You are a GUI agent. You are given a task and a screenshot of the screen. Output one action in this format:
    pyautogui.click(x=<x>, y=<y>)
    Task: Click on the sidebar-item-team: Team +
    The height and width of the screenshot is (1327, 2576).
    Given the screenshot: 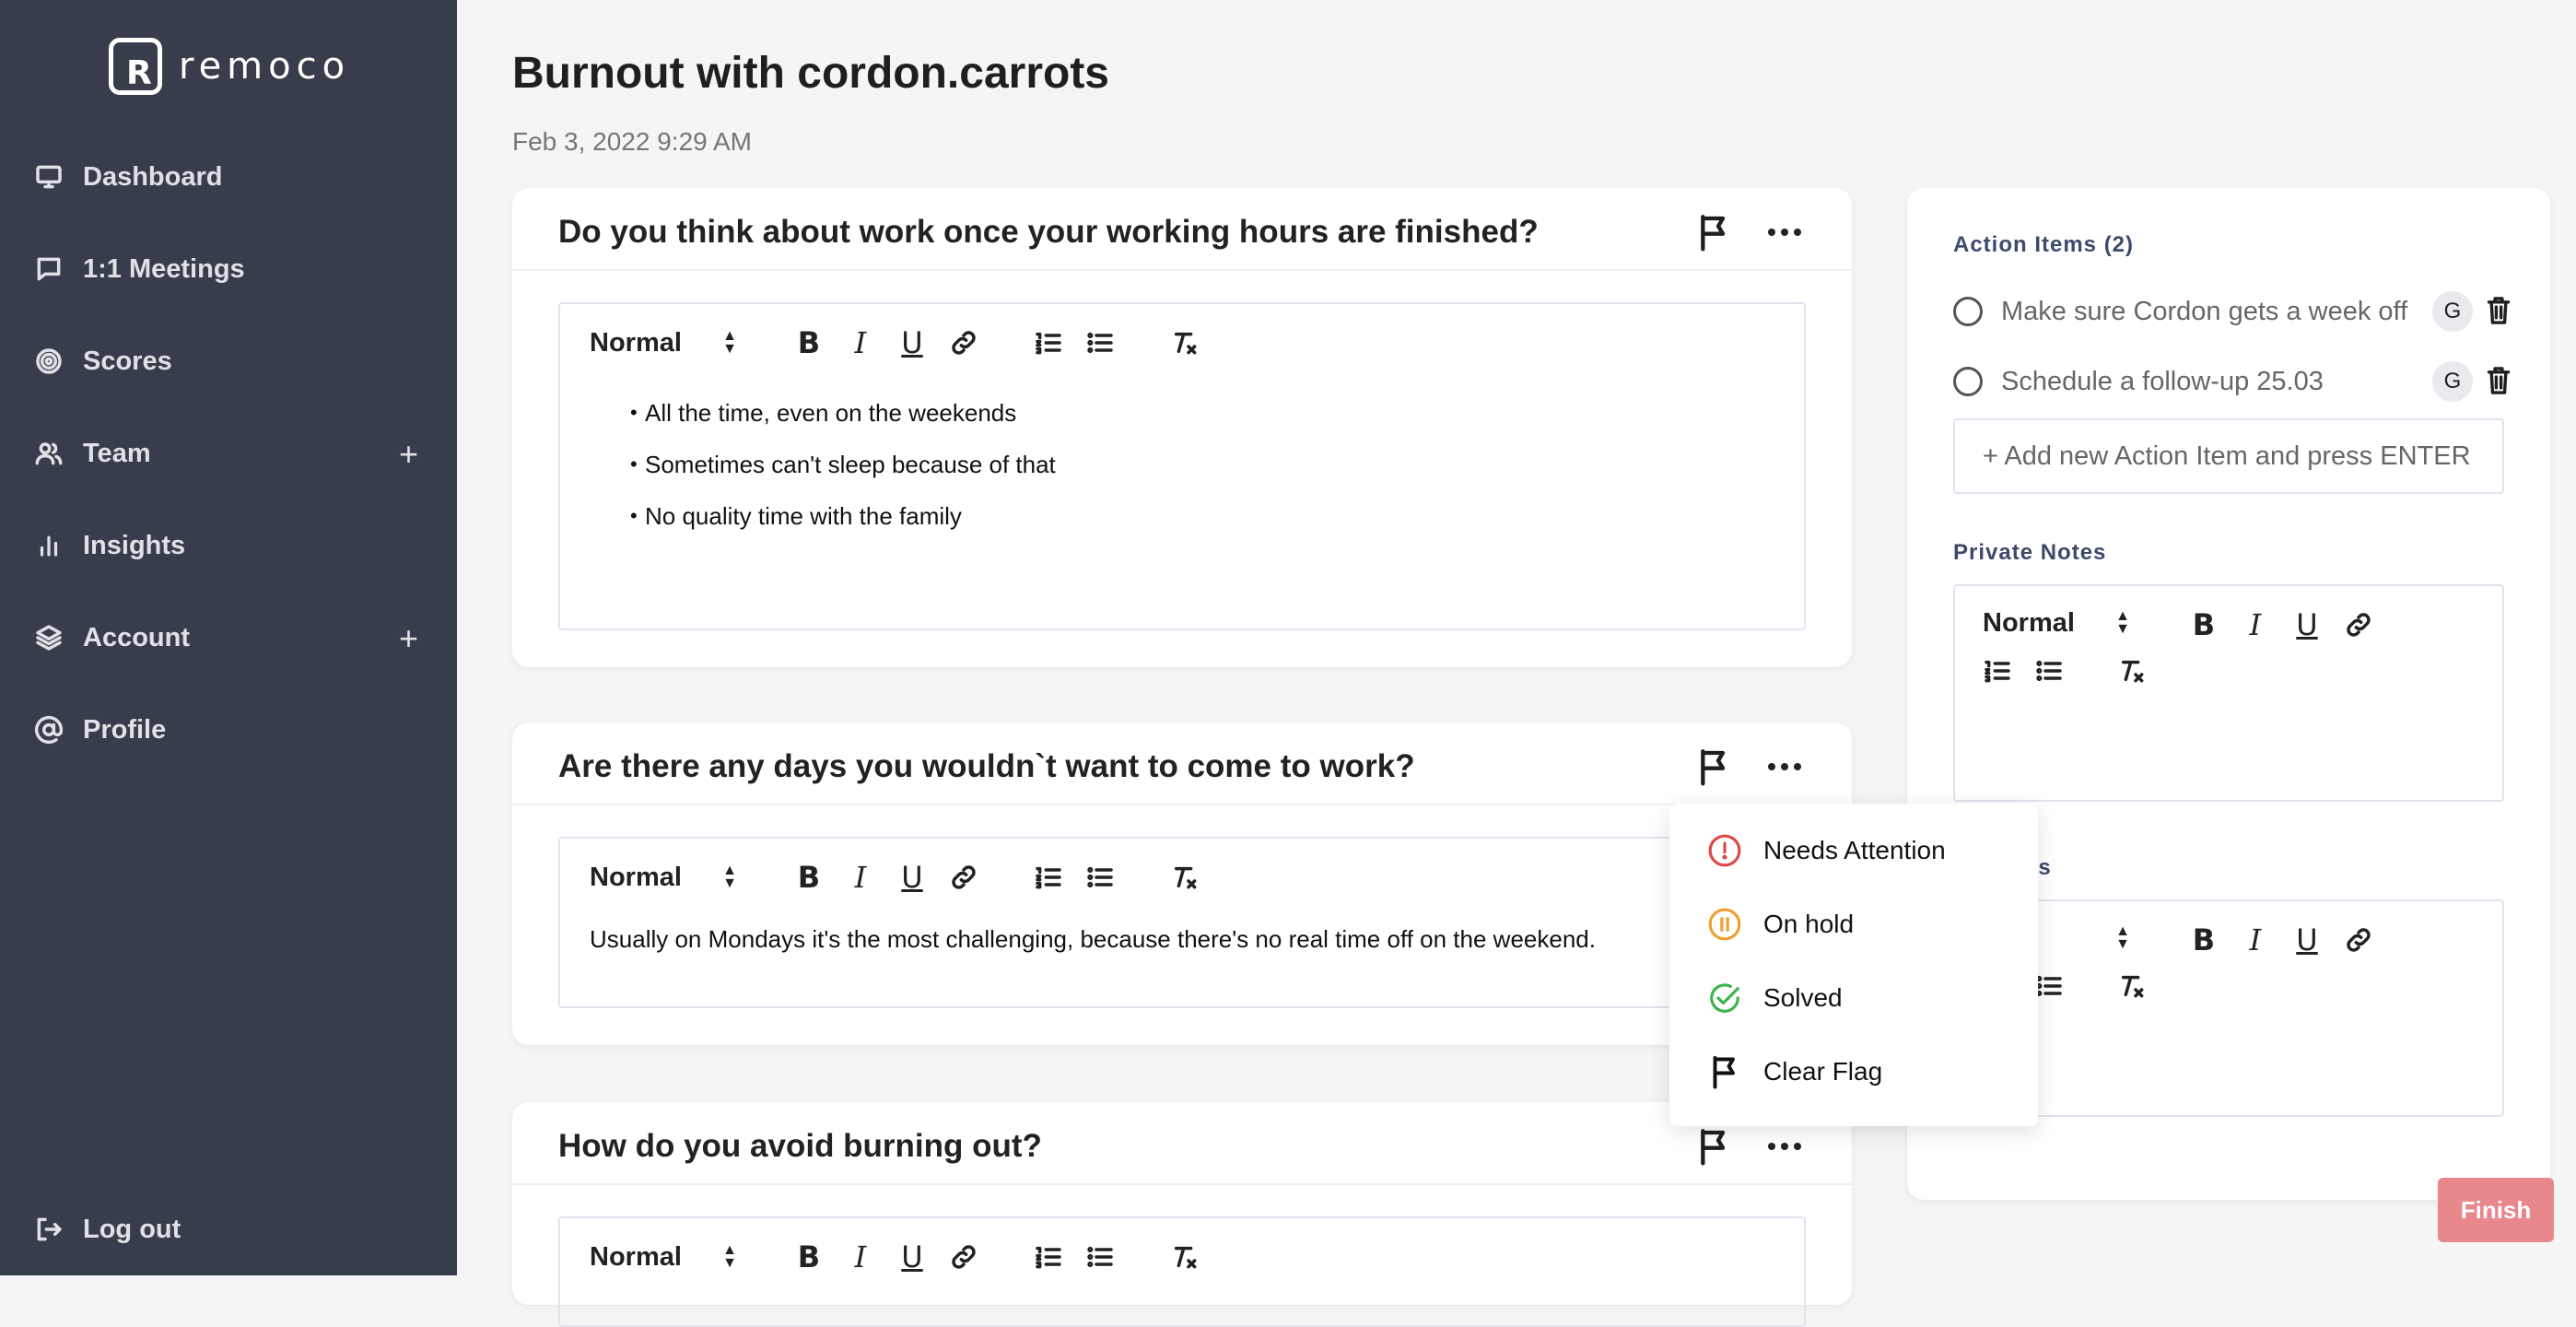 What is the action you would take?
    pyautogui.click(x=231, y=453)
    